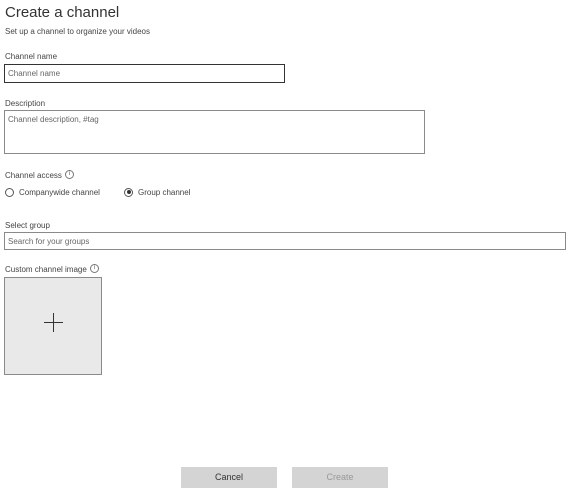  I want to click on radio-group-channel: Group channel, so click(157, 192).